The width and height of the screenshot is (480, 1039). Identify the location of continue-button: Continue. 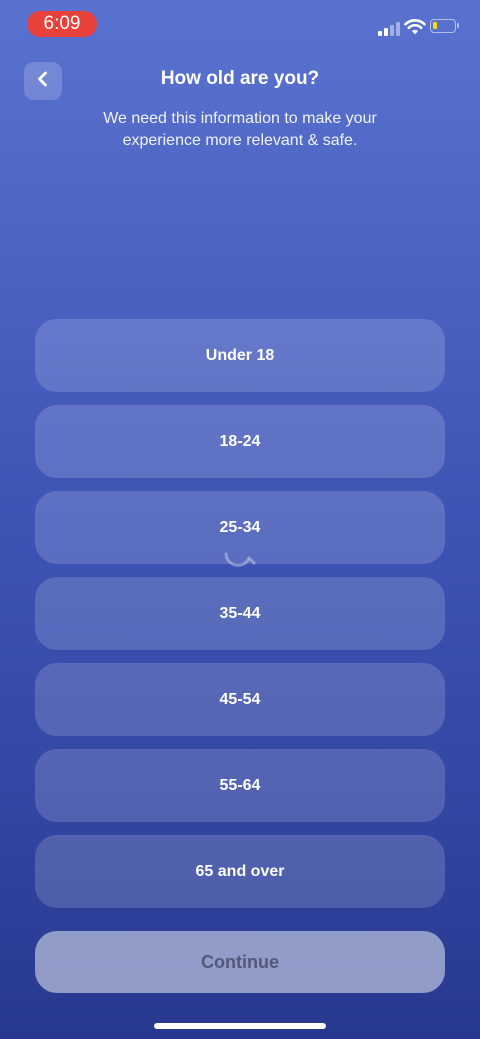
(240, 962).